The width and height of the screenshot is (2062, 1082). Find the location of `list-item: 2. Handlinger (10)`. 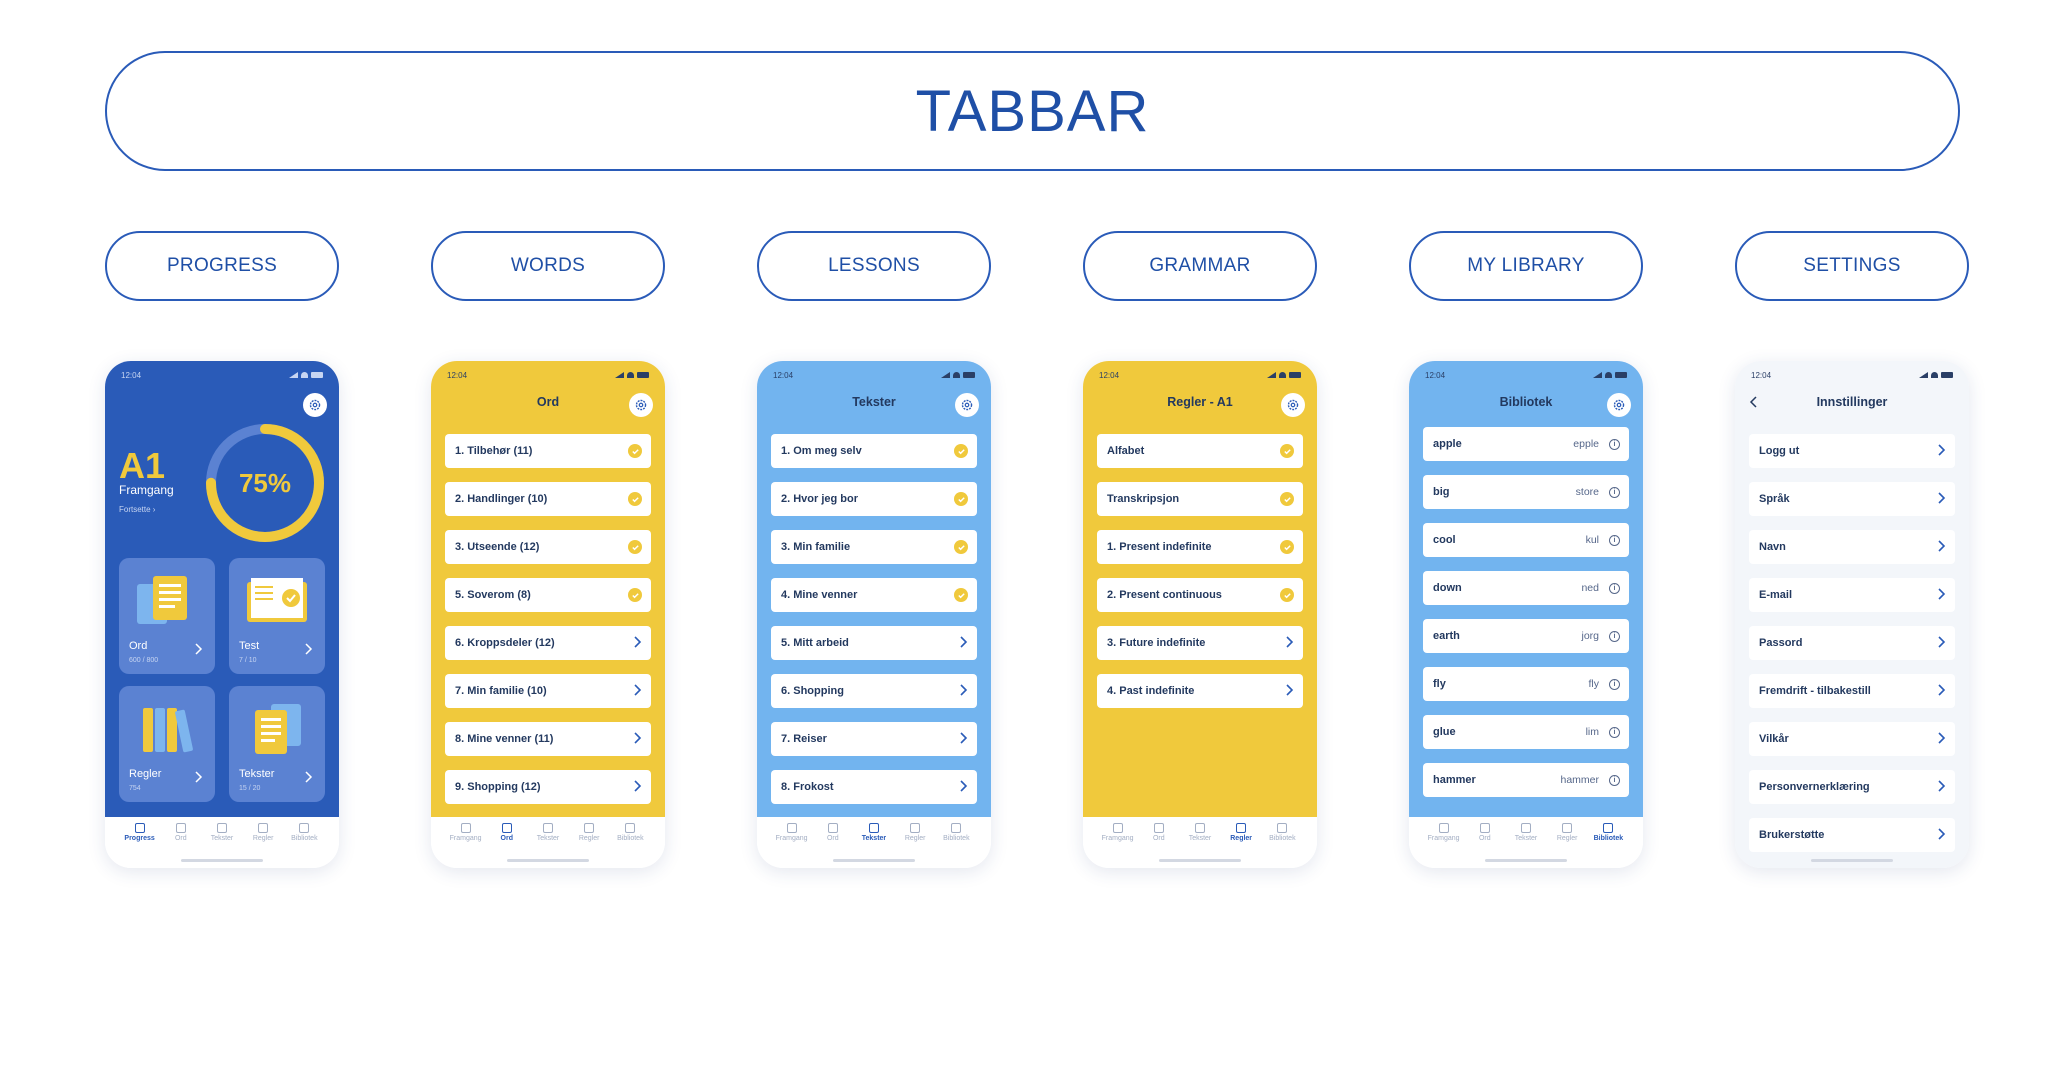

list-item: 2. Handlinger (10) is located at coordinates (548, 499).